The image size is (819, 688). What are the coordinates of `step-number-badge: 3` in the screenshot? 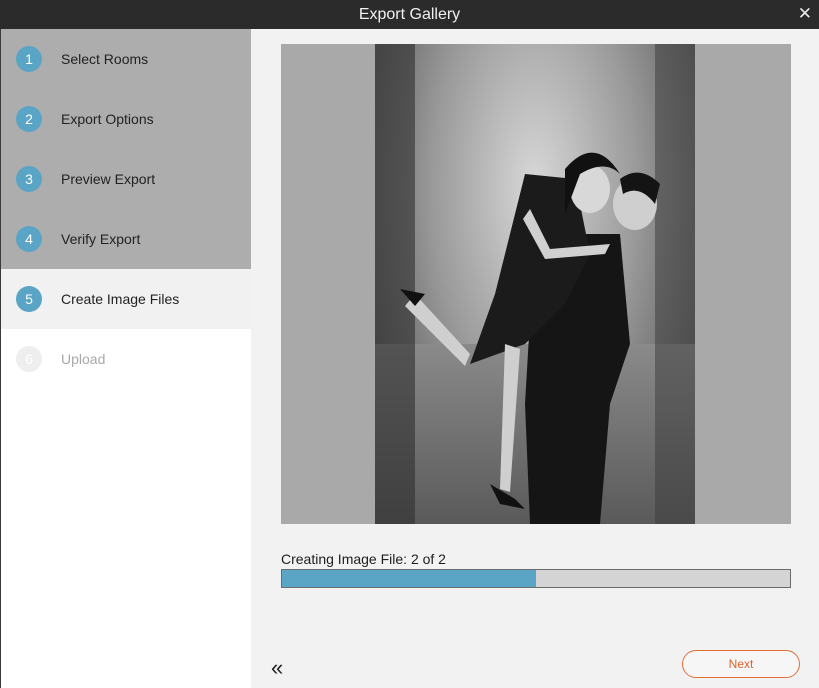 It's located at (29, 179).